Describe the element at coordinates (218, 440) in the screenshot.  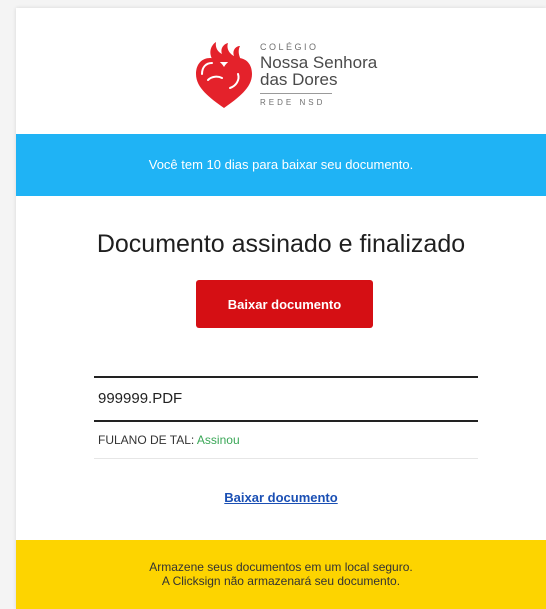
I see `signer-status: Assinou` at that location.